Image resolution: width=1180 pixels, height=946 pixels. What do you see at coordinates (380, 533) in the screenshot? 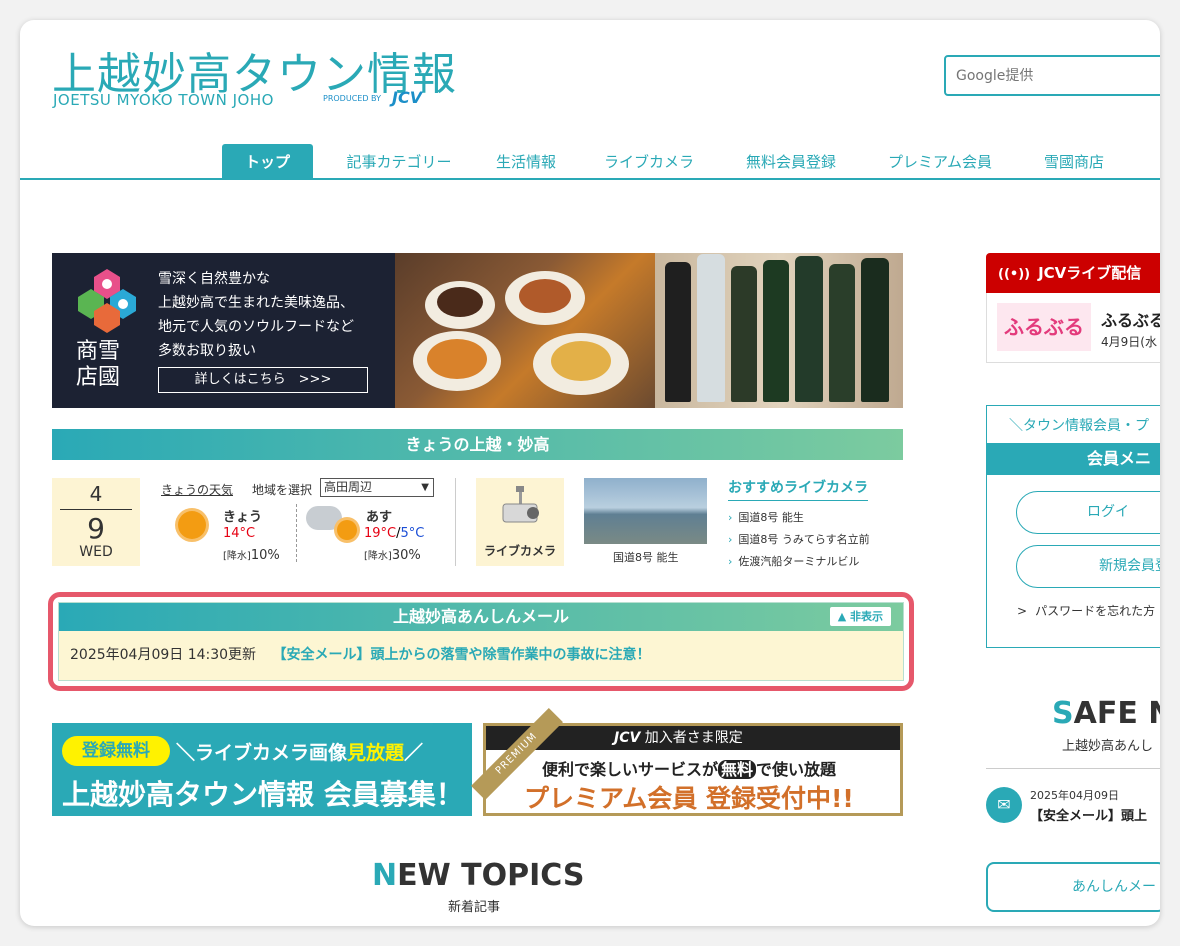
I see `tomorrow-high: 19°C` at bounding box center [380, 533].